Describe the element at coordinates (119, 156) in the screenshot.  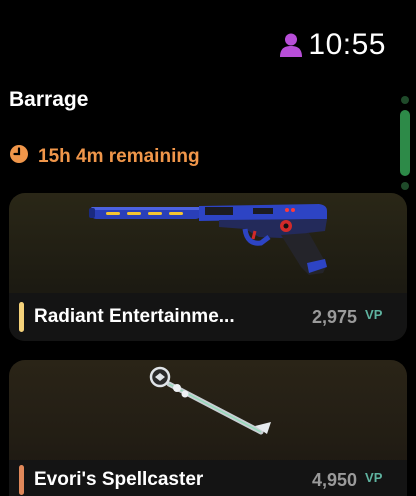
I see `timer-text: 15h 4m remaining` at that location.